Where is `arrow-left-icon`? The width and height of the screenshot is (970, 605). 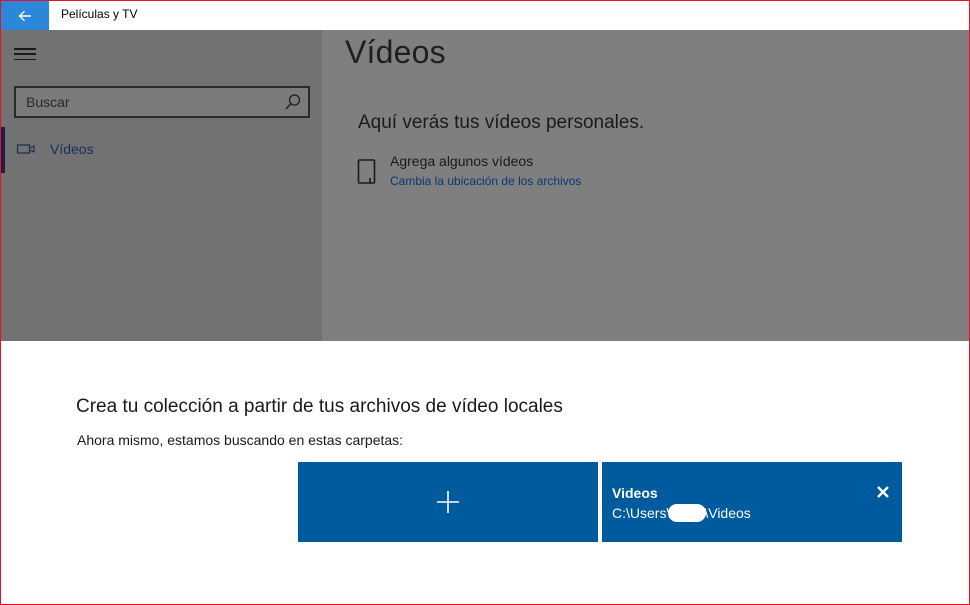
arrow-left-icon is located at coordinates (24, 15).